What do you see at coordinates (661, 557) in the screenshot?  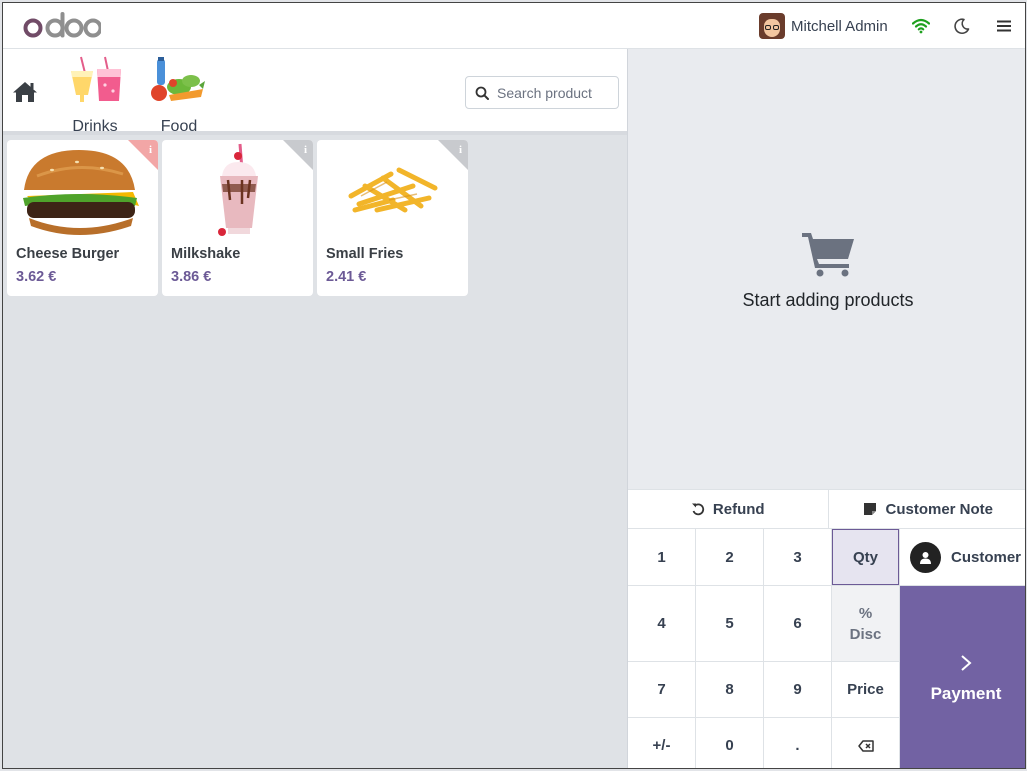 I see `numpad-key-1: 1` at bounding box center [661, 557].